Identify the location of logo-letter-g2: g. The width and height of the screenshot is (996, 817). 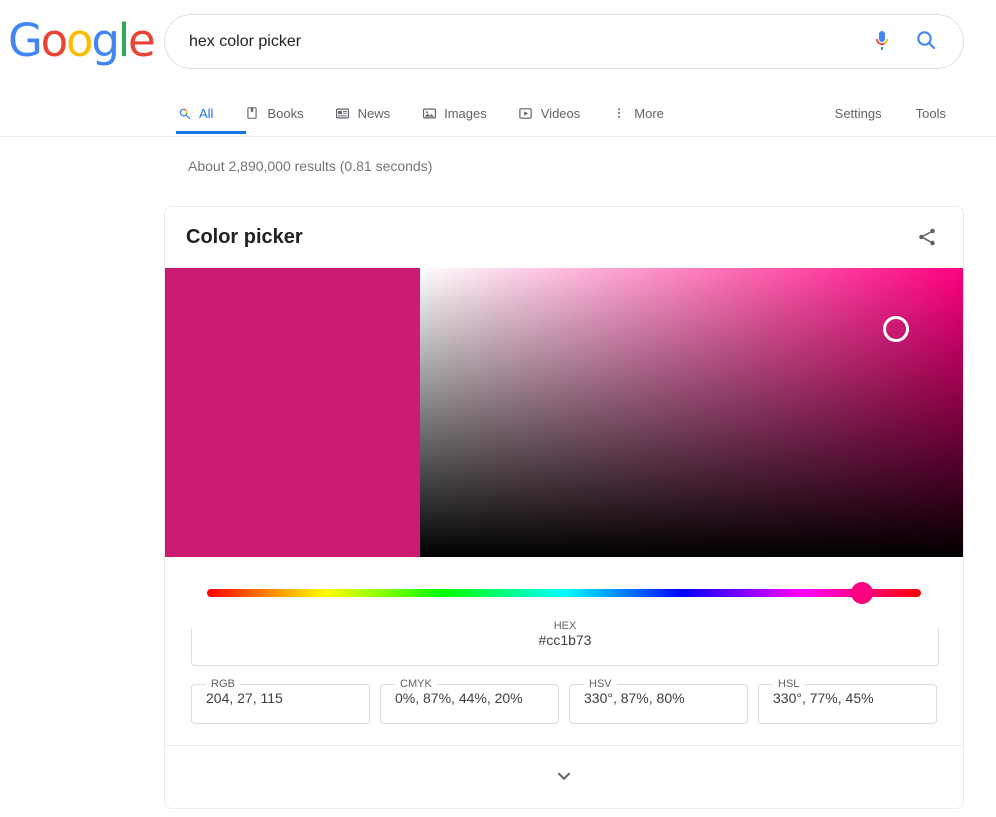
(105, 40).